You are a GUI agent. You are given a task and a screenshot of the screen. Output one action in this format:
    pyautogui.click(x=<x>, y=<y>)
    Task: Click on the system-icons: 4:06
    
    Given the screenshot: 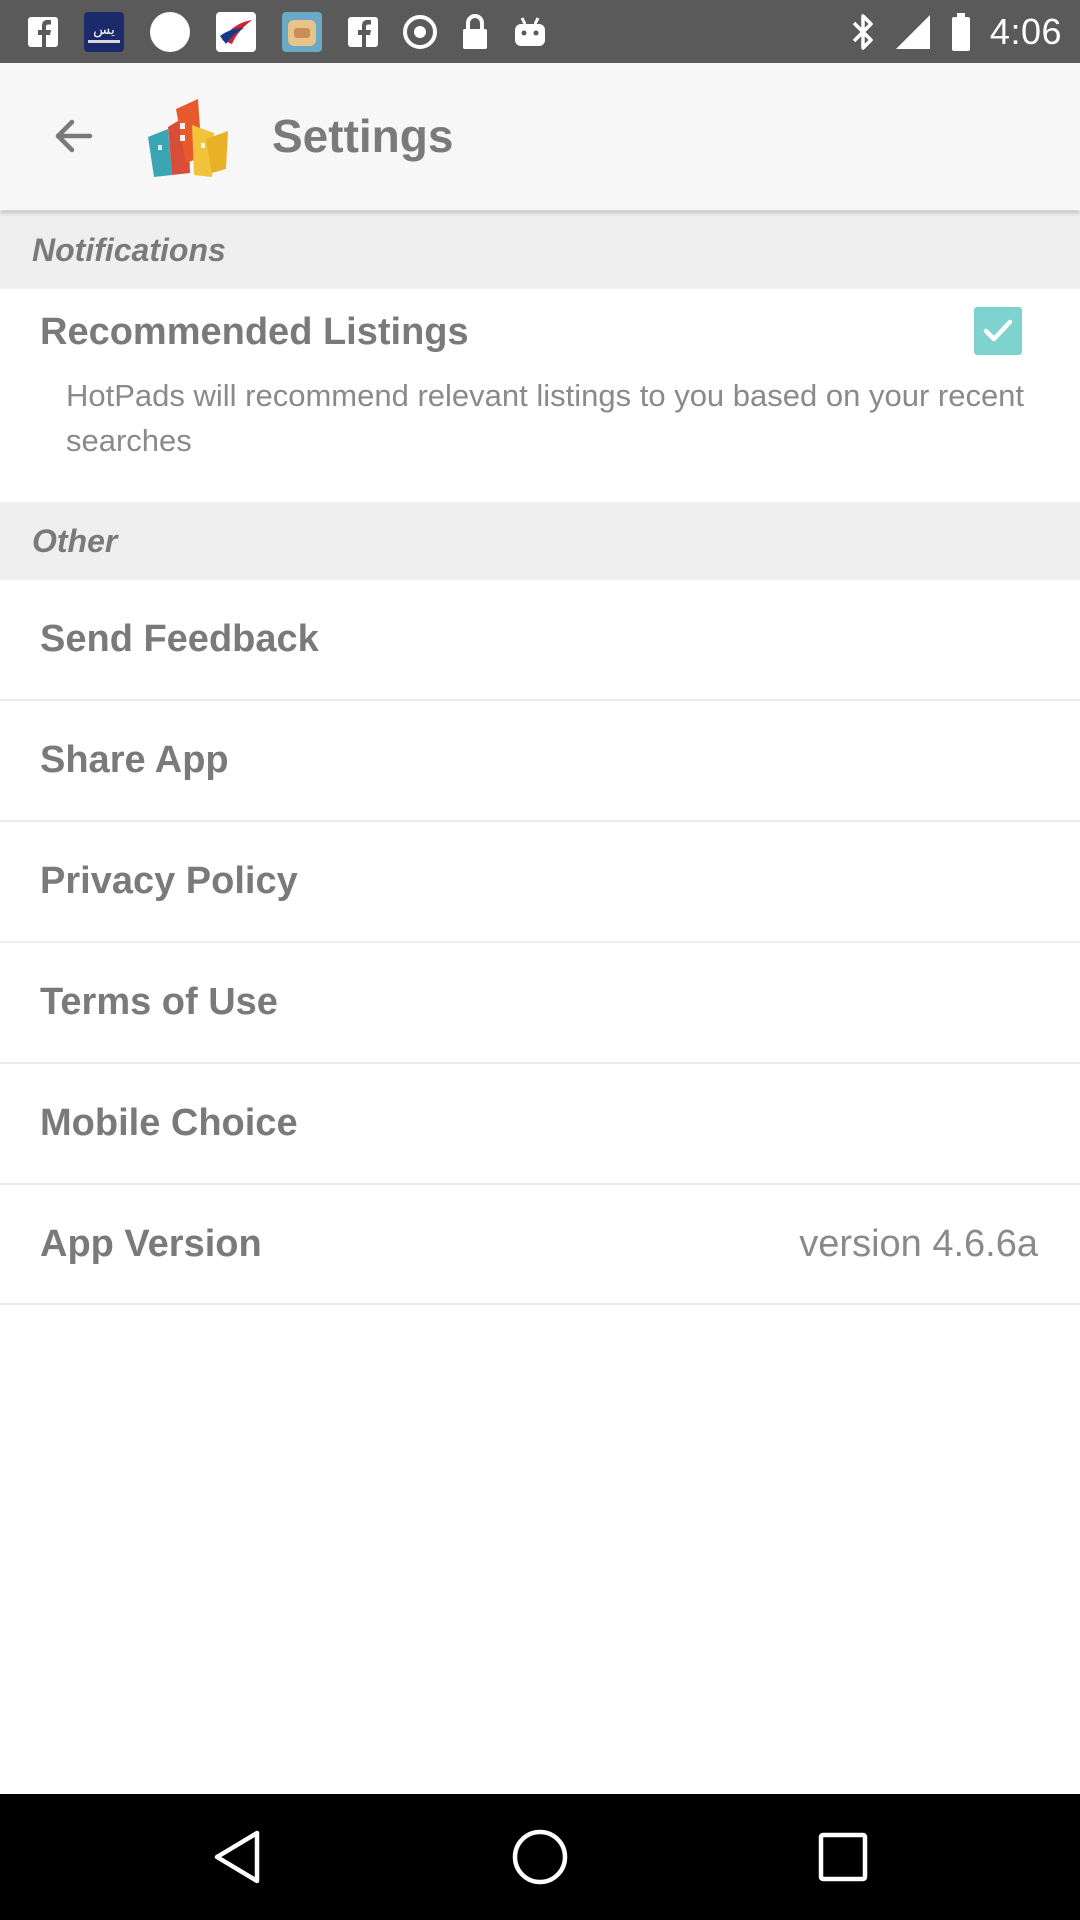 What is the action you would take?
    pyautogui.click(x=956, y=31)
    